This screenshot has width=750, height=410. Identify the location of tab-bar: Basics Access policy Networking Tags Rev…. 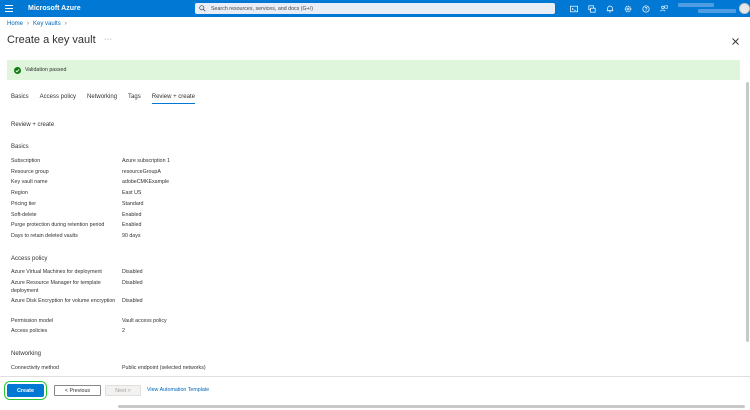
(108, 99).